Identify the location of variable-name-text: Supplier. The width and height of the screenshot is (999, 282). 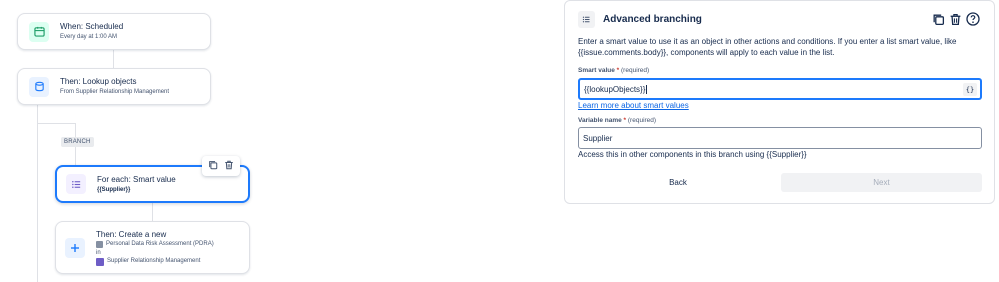
(598, 138).